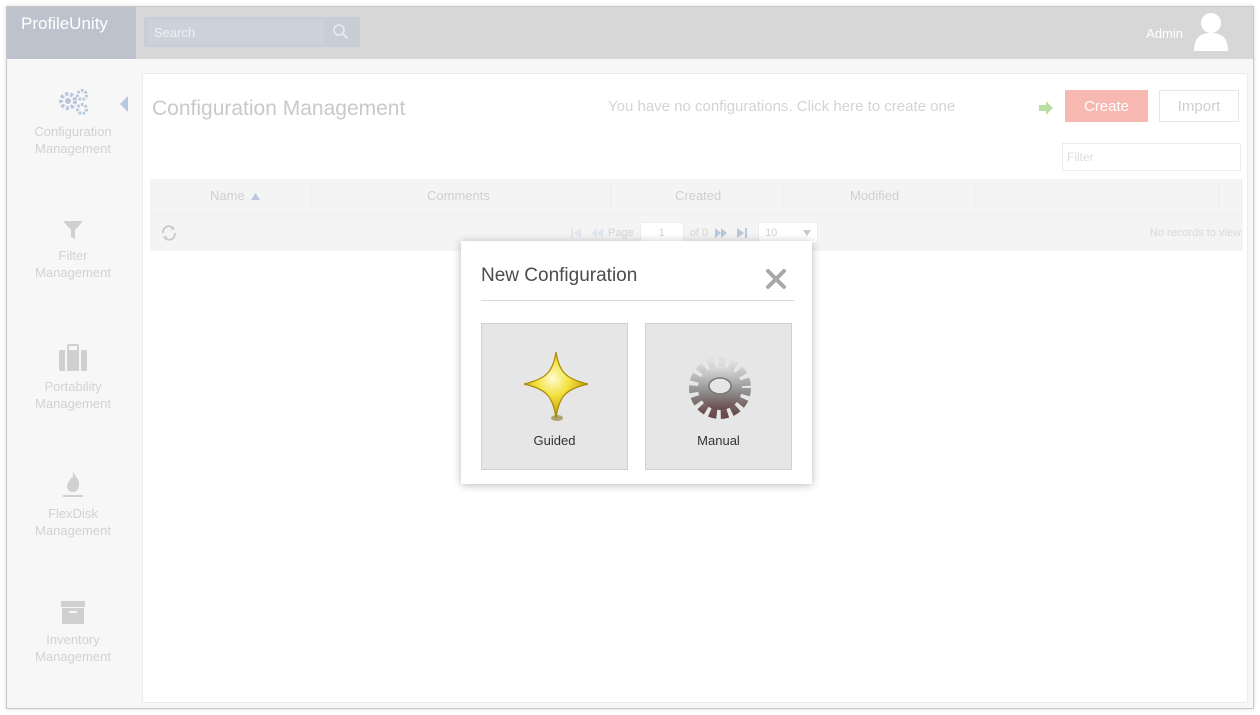 The width and height of the screenshot is (1260, 715). Describe the element at coordinates (1106, 106) in the screenshot. I see `create-button: Create` at that location.